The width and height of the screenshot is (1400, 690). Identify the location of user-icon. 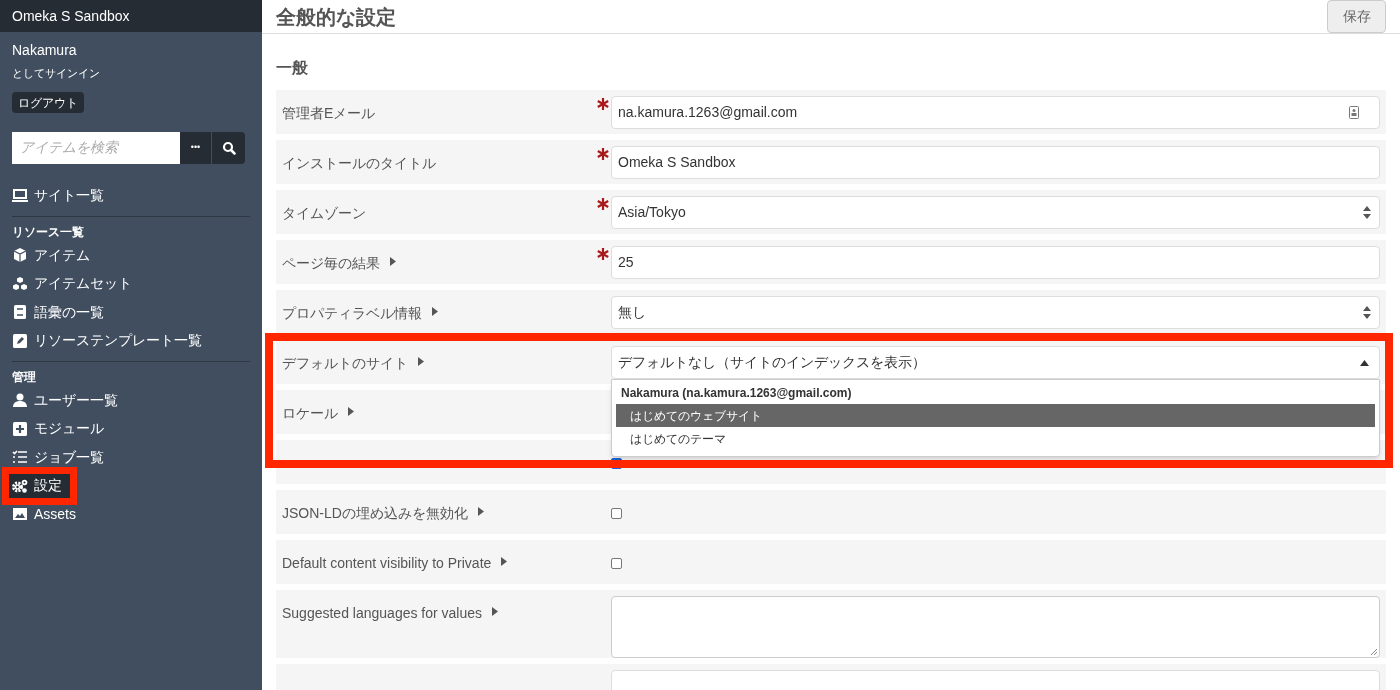
(20, 400).